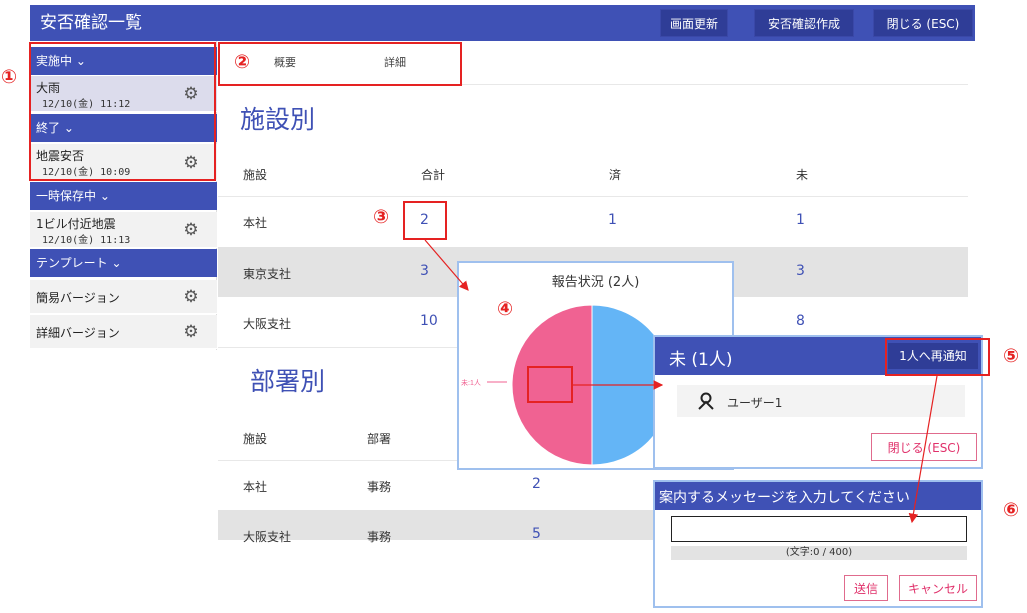 Image resolution: width=1027 pixels, height=613 pixels. Describe the element at coordinates (1011, 510) in the screenshot. I see `annotation-label-6: ⑥` at that location.